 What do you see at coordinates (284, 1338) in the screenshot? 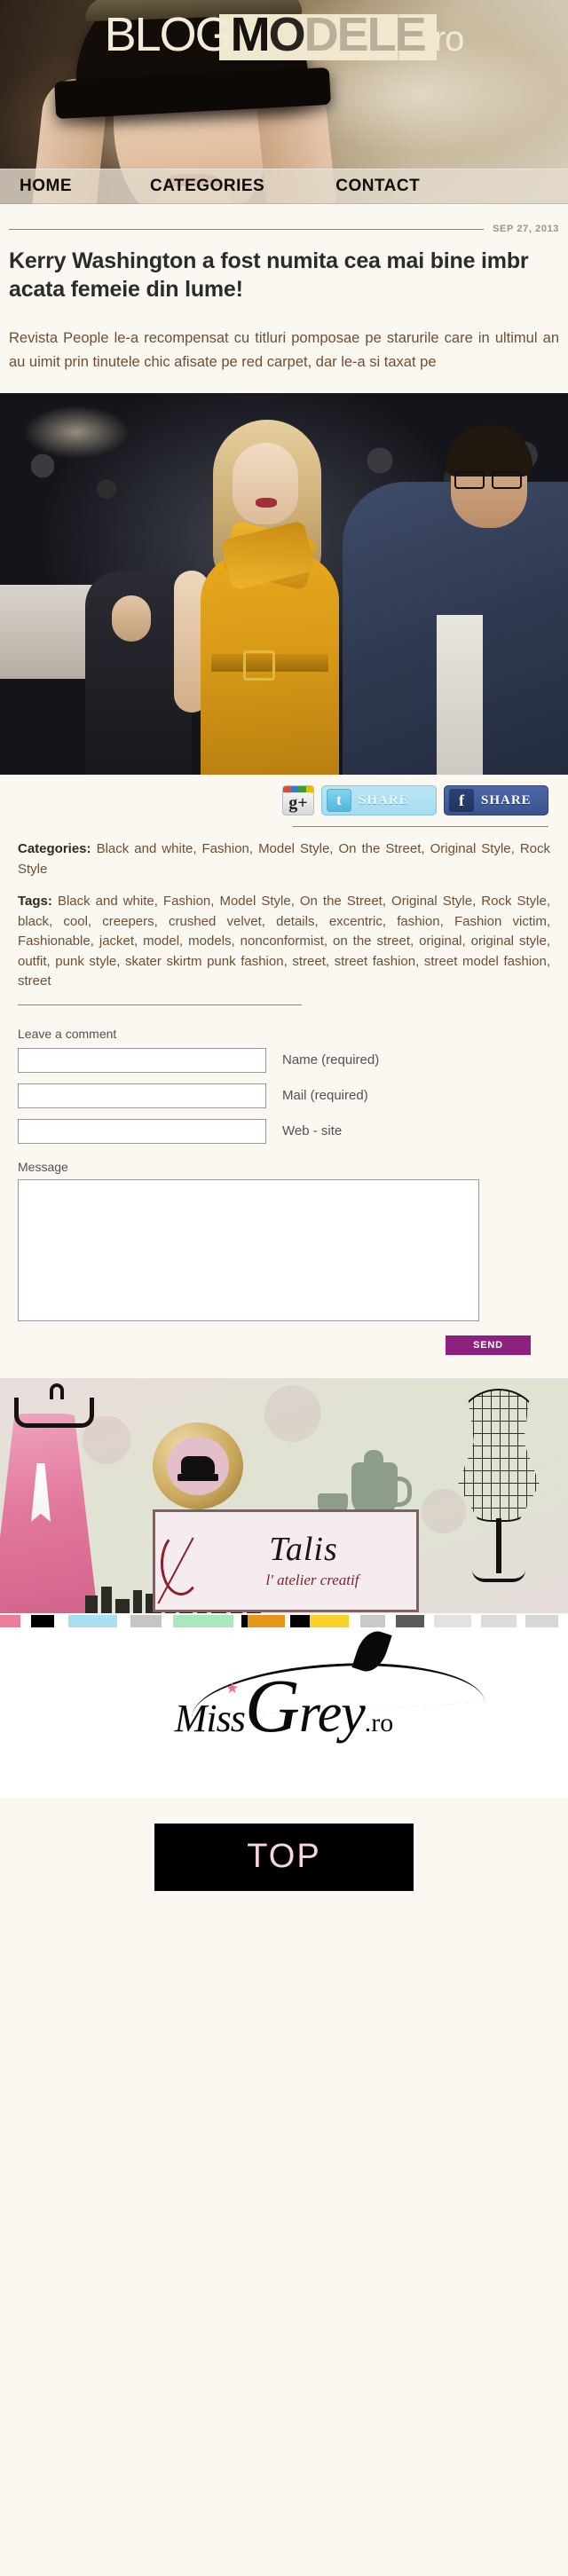
I see `send-button-row: SEND` at bounding box center [284, 1338].